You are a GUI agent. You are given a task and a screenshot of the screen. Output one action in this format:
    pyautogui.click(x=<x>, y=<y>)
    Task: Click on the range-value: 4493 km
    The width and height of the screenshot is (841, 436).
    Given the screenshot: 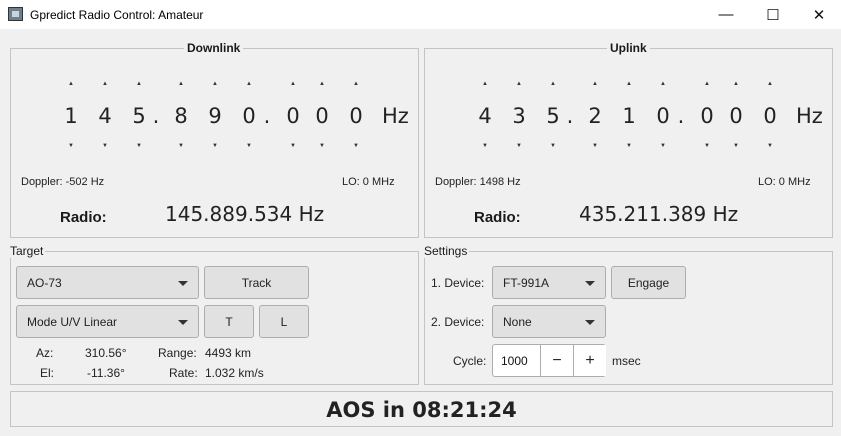 What is the action you would take?
    pyautogui.click(x=228, y=353)
    